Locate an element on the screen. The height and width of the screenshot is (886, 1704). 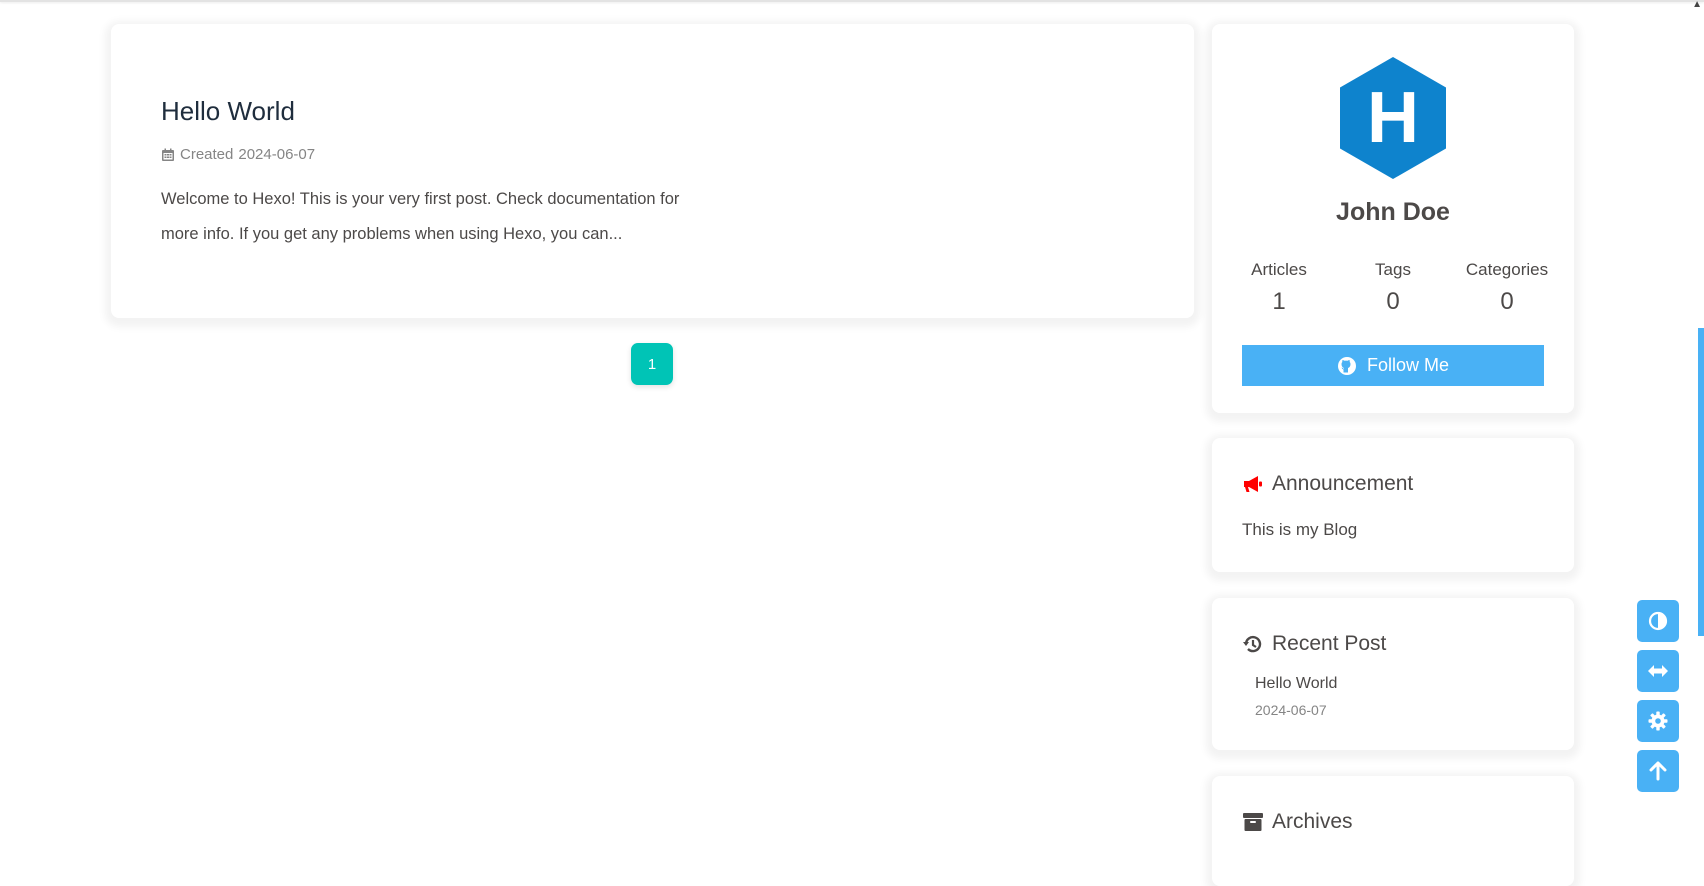
stat-articles: Articles 1 is located at coordinates (1279, 288).